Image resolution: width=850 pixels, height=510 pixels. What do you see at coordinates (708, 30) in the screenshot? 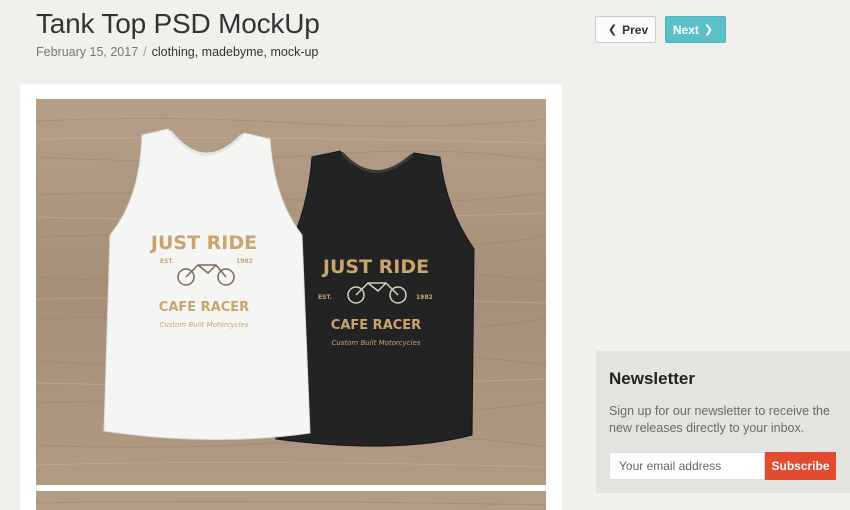
I see `chevron-right-icon: ❯` at bounding box center [708, 30].